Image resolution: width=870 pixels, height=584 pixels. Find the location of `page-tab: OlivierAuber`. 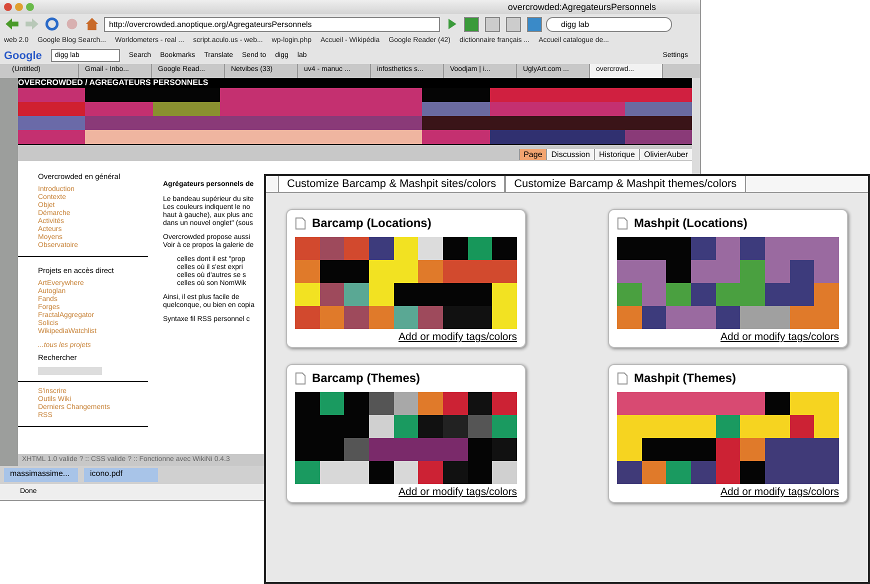

page-tab: OlivierAuber is located at coordinates (665, 154).